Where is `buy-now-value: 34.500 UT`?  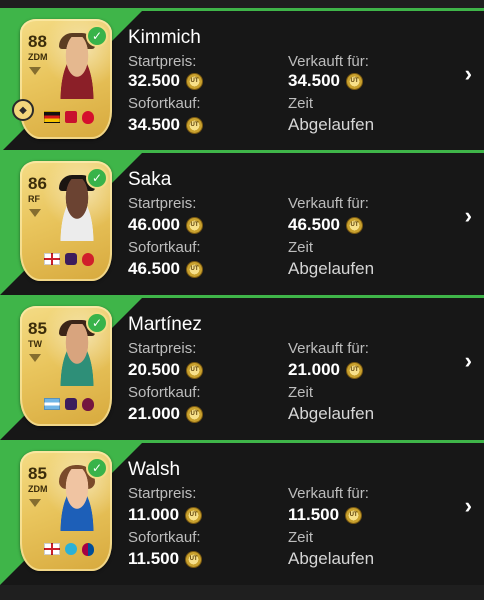 buy-now-value: 34.500 UT is located at coordinates (165, 125).